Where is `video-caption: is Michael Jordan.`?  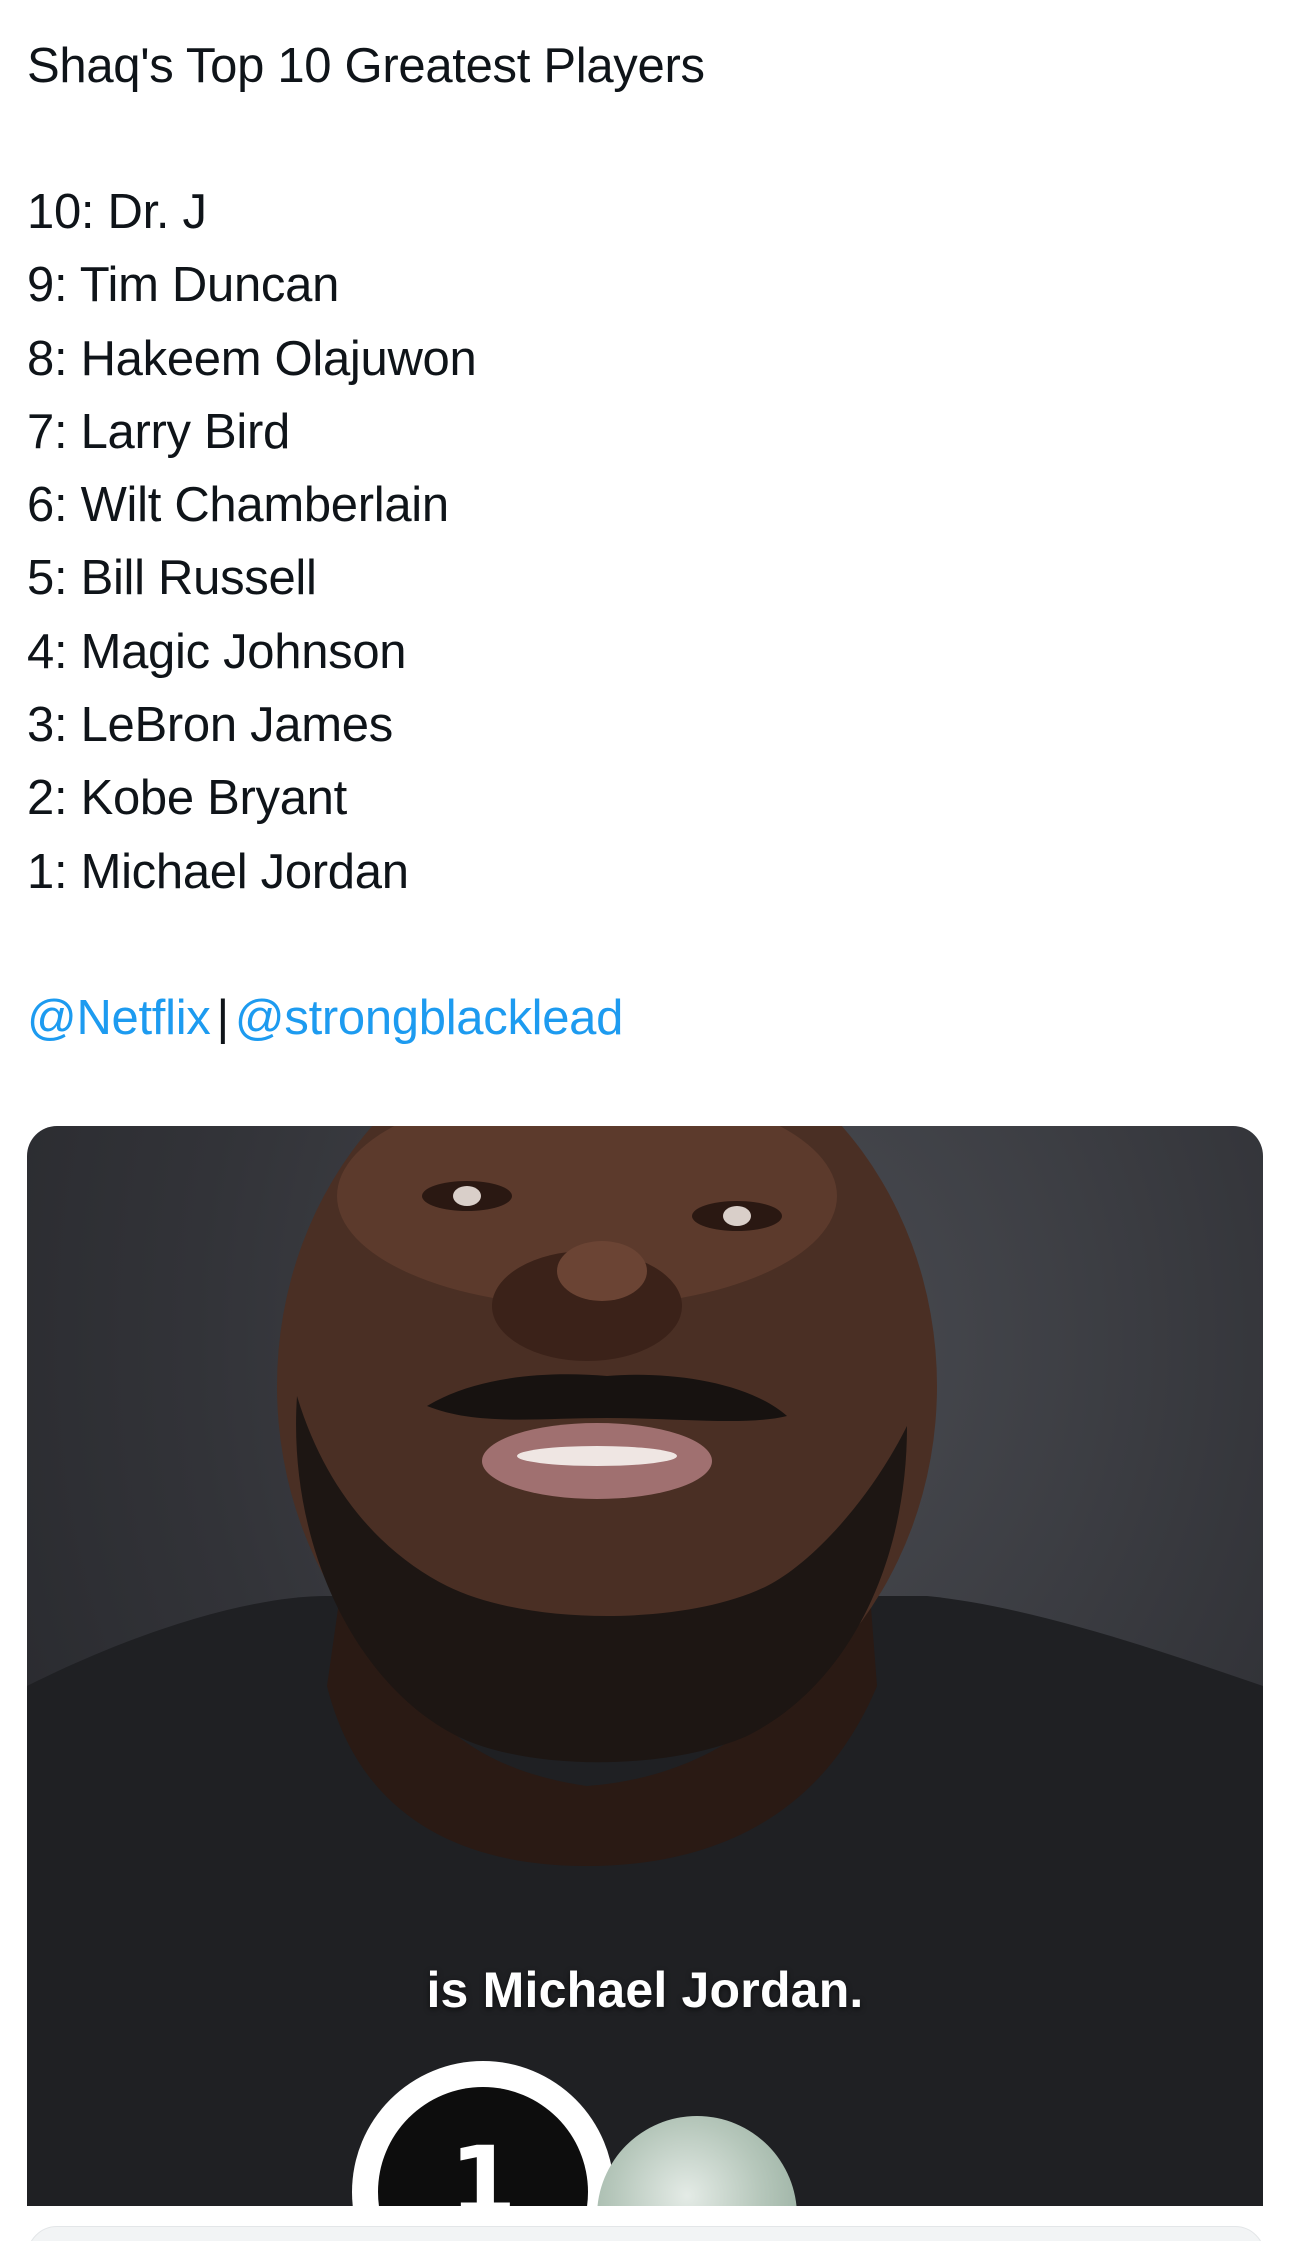
video-caption: is Michael Jordan. is located at coordinates (645, 1990).